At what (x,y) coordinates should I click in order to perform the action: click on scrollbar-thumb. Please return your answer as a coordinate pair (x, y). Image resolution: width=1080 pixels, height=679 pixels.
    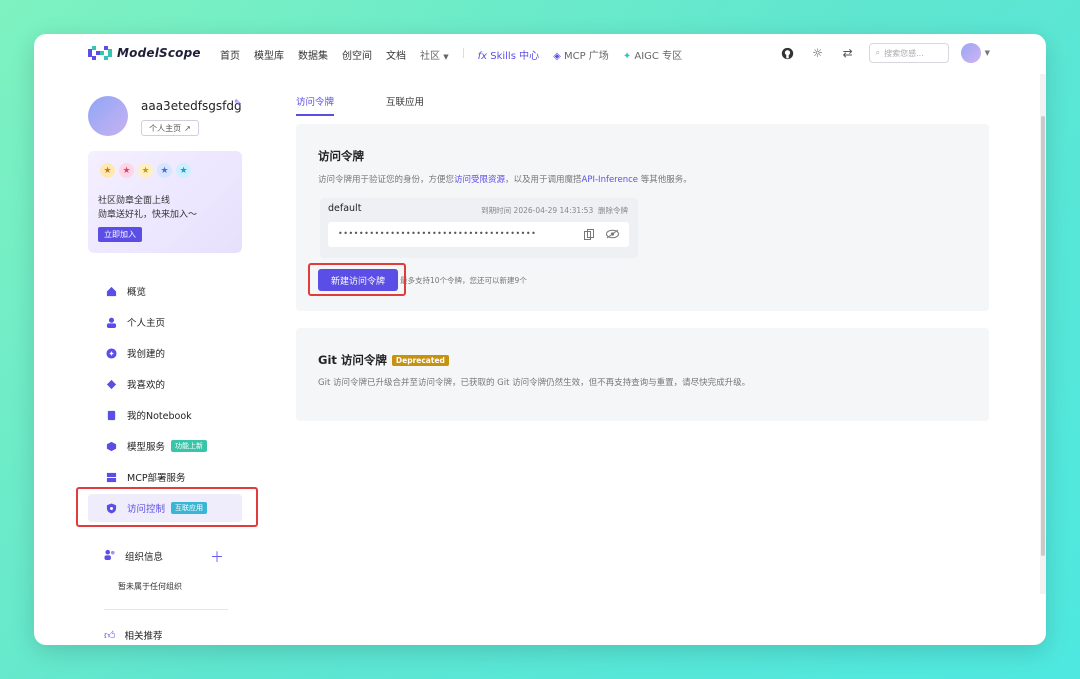
    Looking at the image, I should click on (1043, 336).